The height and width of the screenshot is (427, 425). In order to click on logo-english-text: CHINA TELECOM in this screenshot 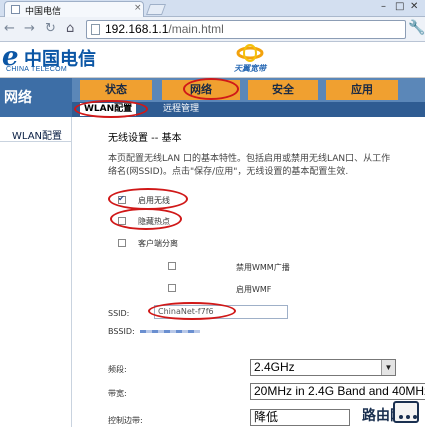, I will do `click(36, 69)`.